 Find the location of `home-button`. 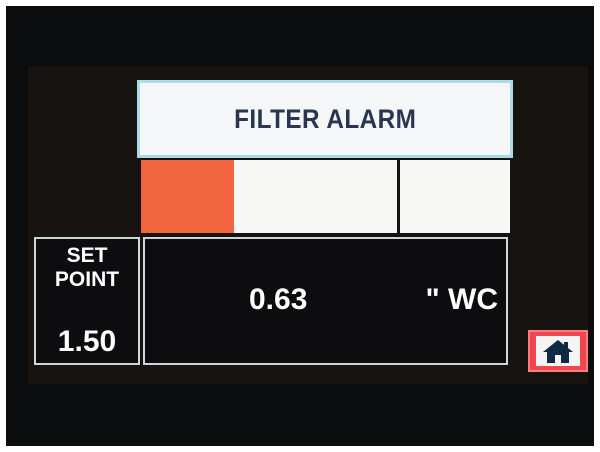

home-button is located at coordinates (558, 351).